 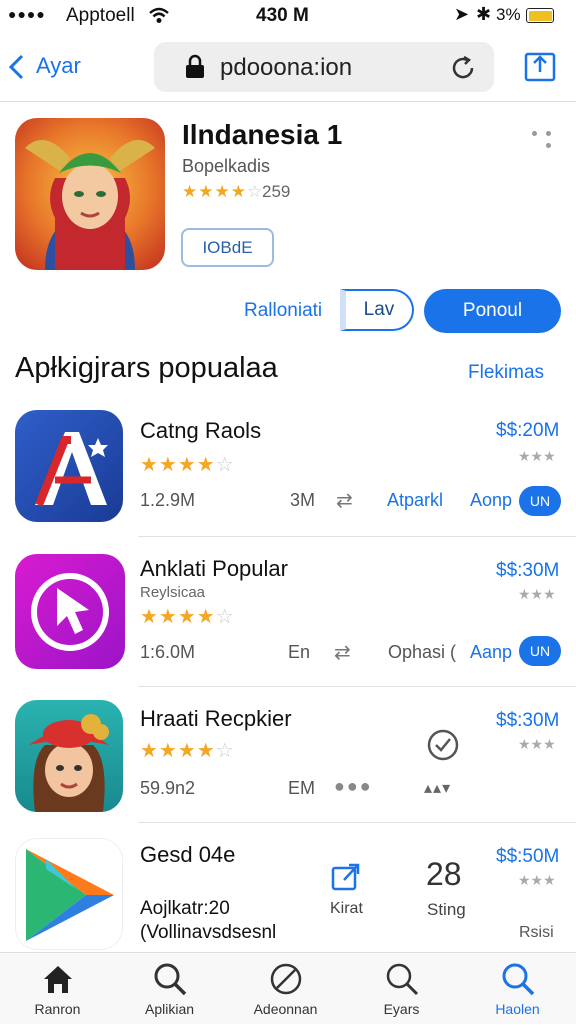 I want to click on chevron-left-icon, so click(x=16, y=67).